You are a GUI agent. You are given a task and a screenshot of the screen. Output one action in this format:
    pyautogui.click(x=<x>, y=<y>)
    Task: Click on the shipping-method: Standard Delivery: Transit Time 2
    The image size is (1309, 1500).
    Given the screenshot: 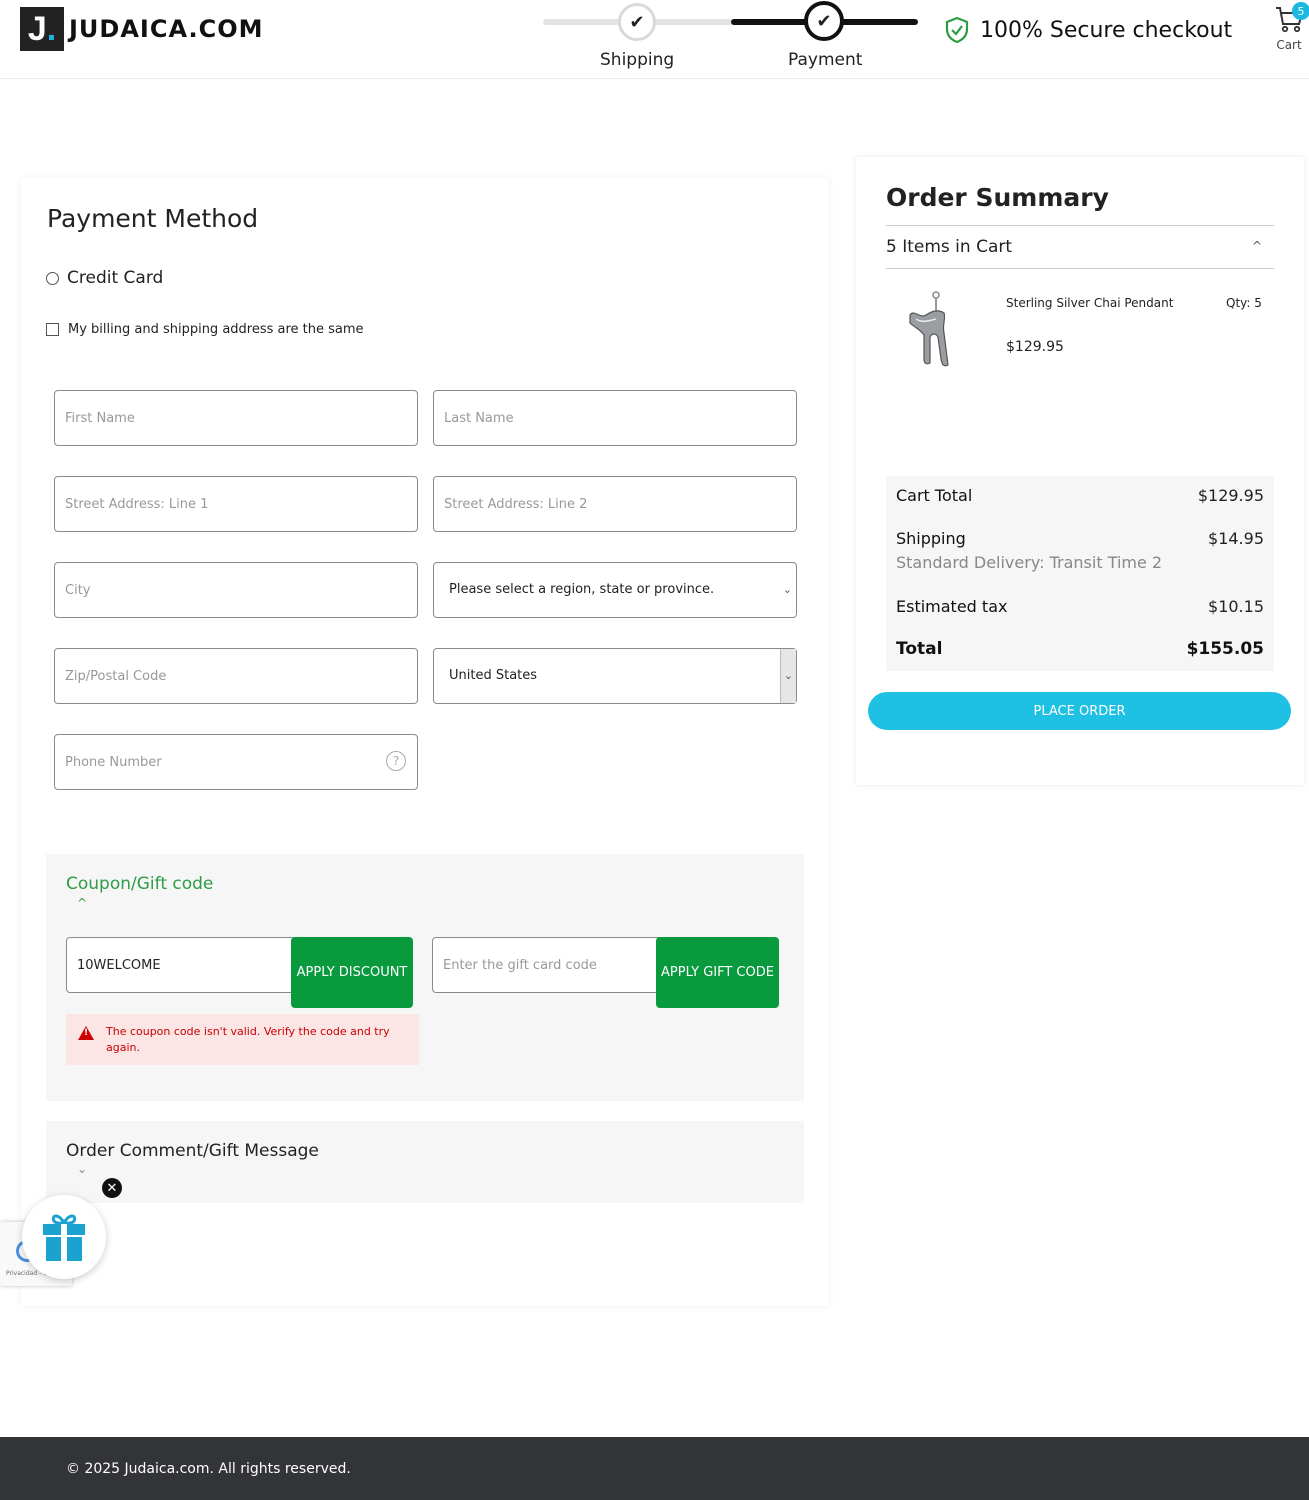 What is the action you would take?
    pyautogui.click(x=1029, y=562)
    